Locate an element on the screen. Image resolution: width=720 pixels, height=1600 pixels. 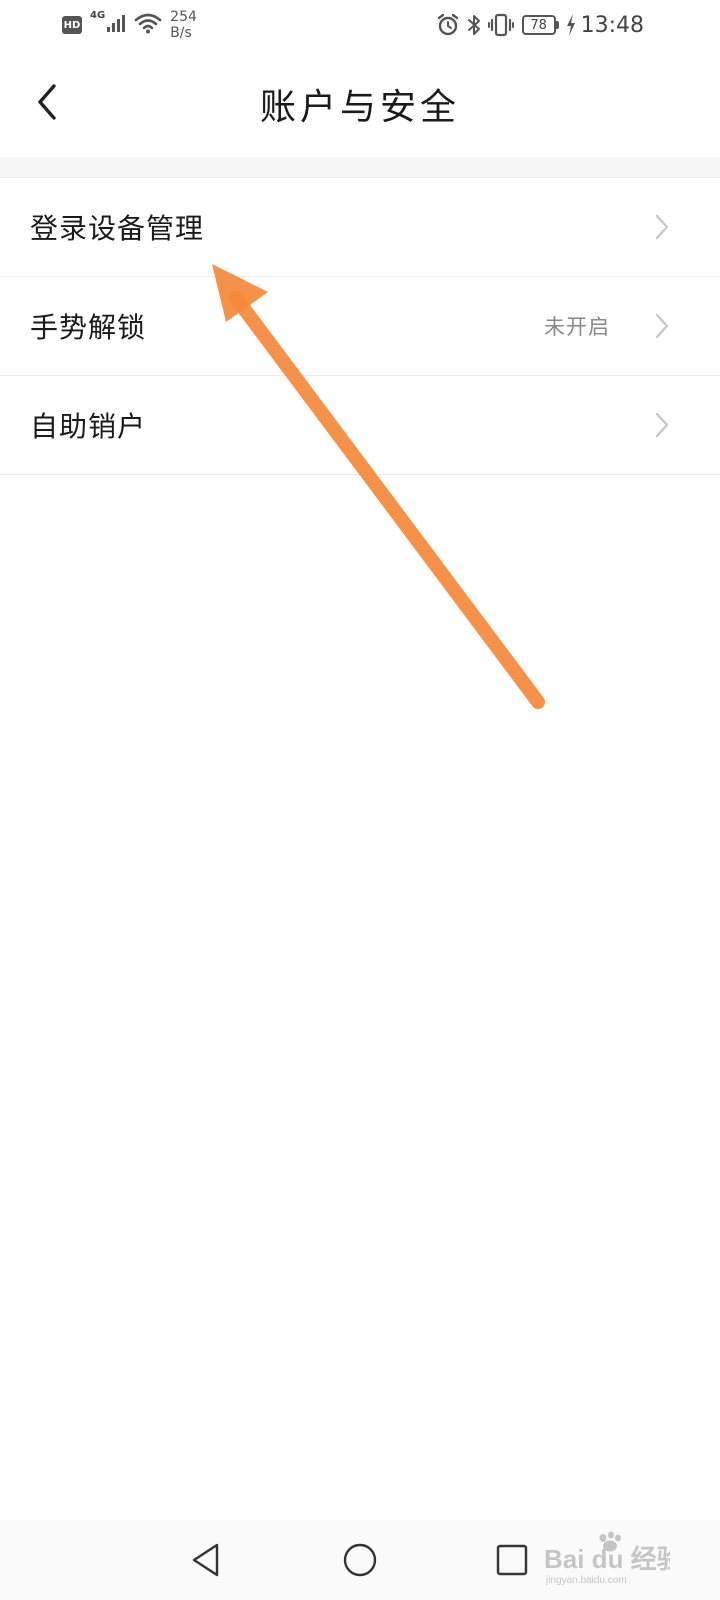
bluetooth-icon is located at coordinates (474, 25).